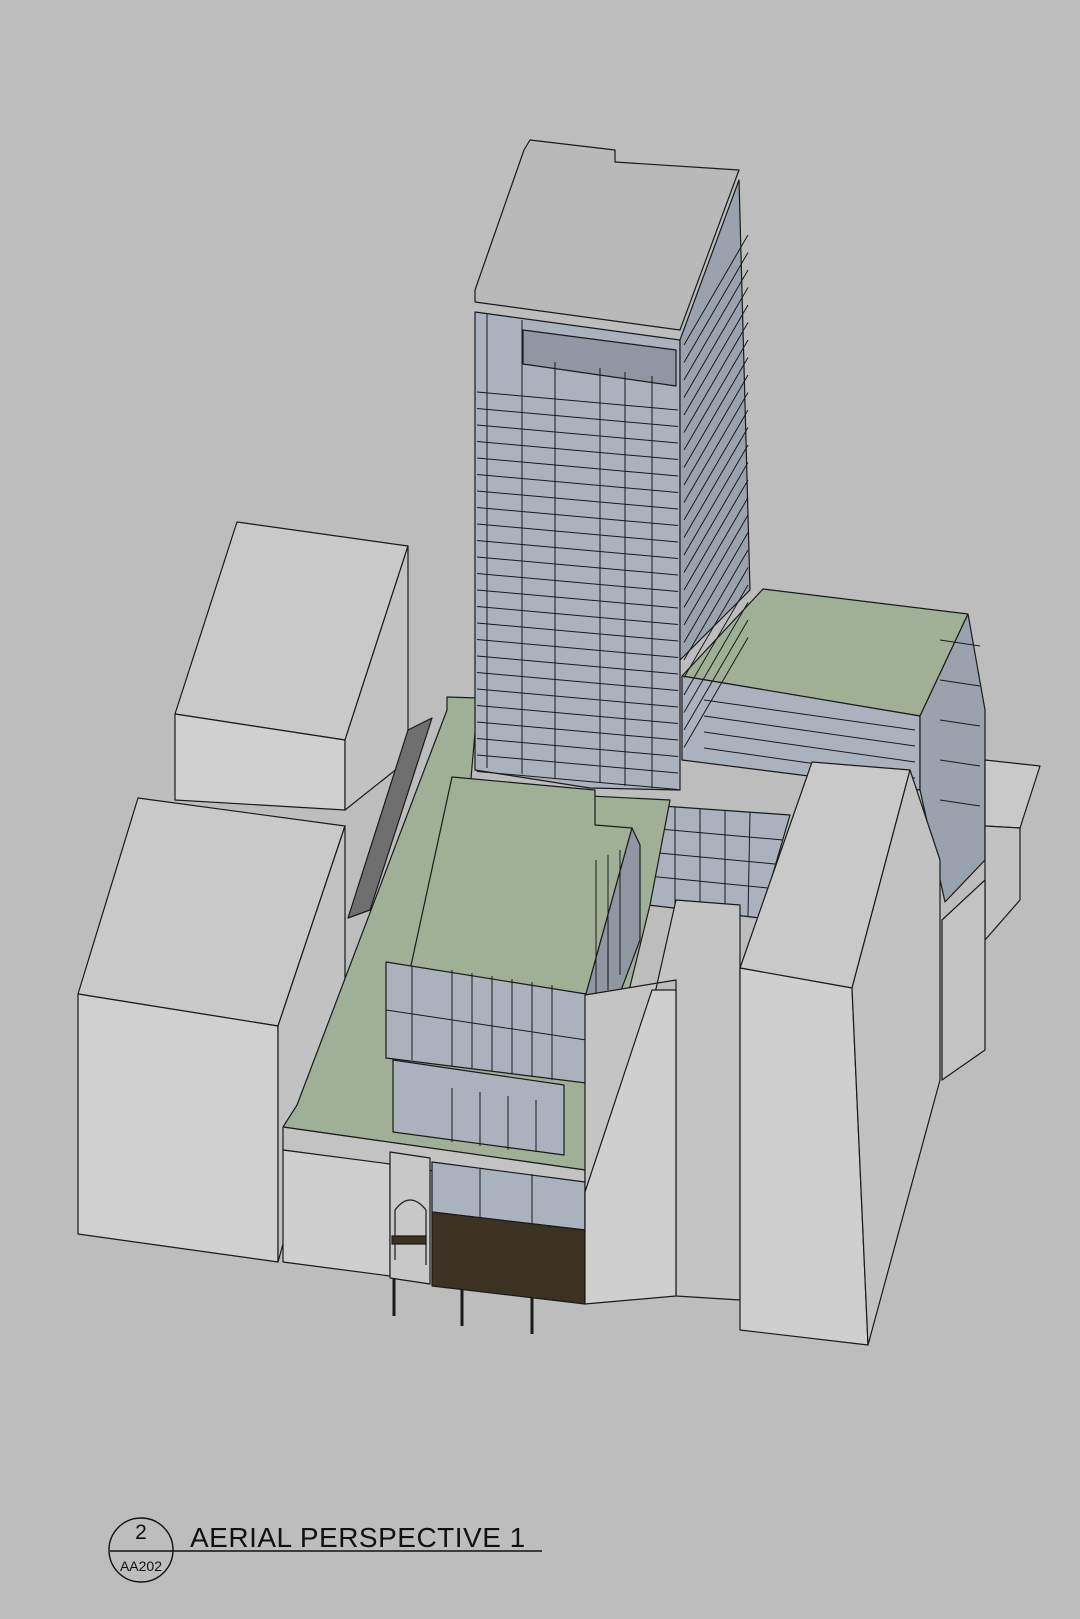 Image resolution: width=1080 pixels, height=1619 pixels. I want to click on annex-right-roof, so click(1012, 794).